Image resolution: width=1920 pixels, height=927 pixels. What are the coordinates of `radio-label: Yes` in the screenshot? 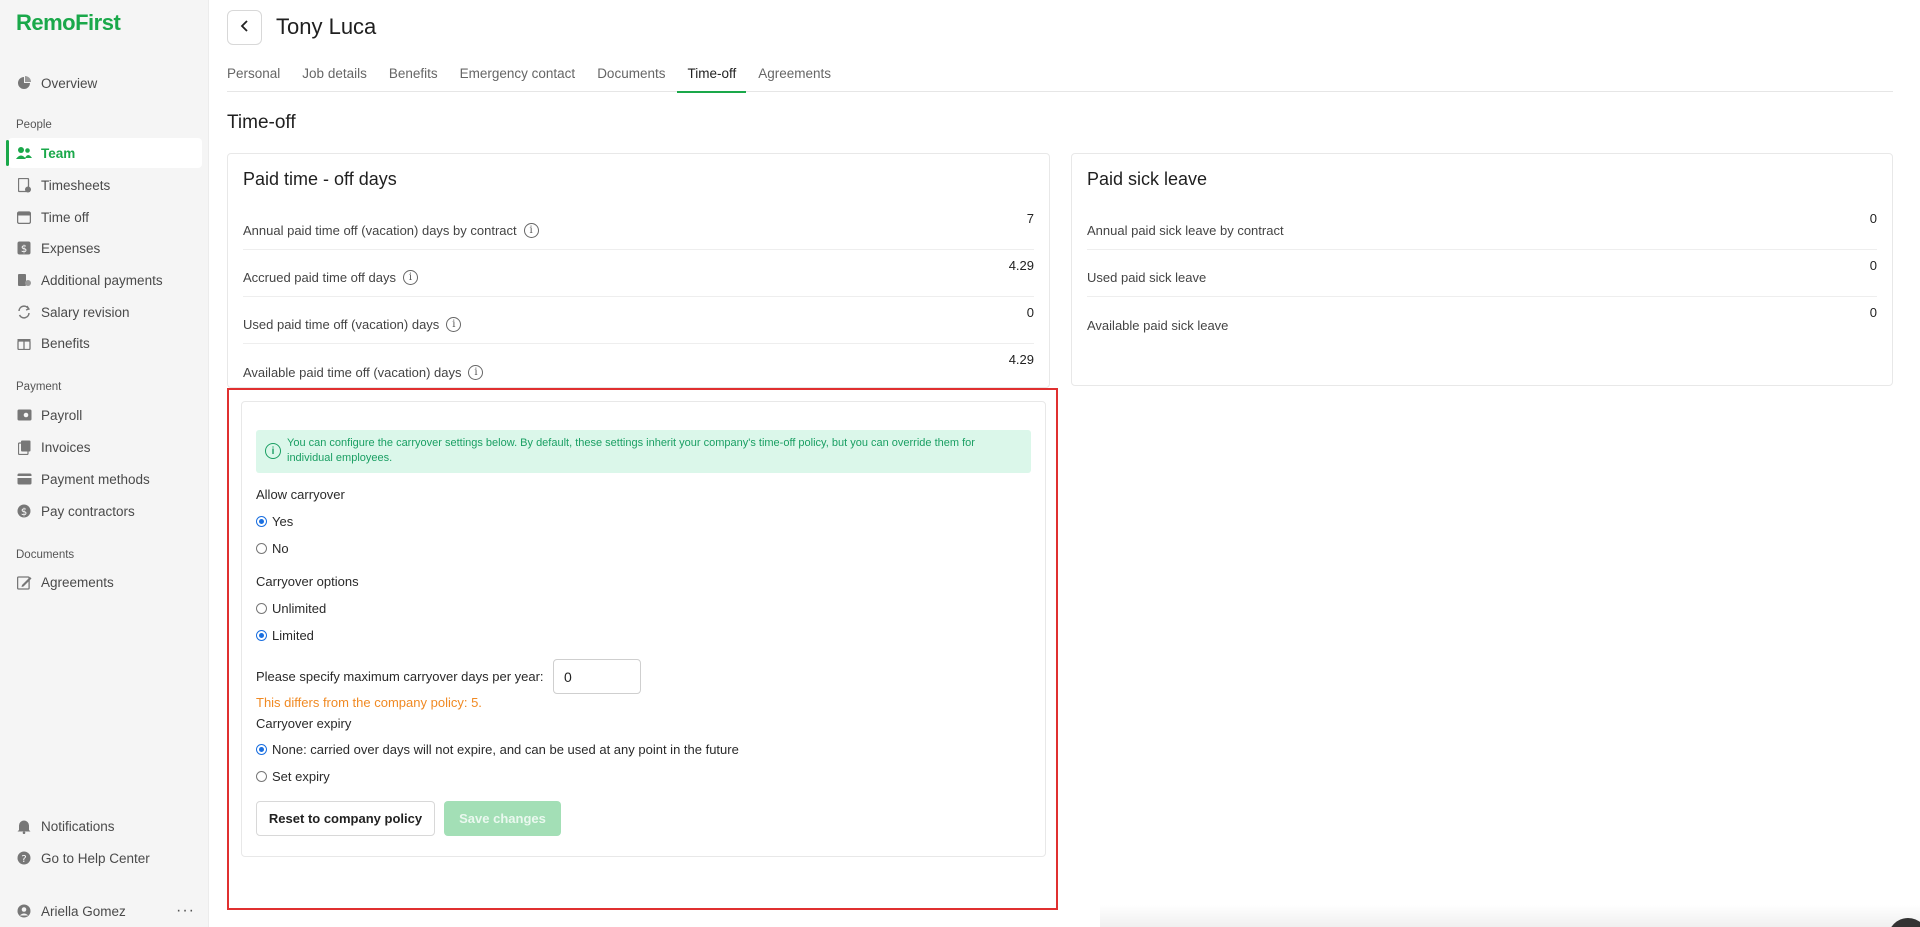 It's located at (283, 521).